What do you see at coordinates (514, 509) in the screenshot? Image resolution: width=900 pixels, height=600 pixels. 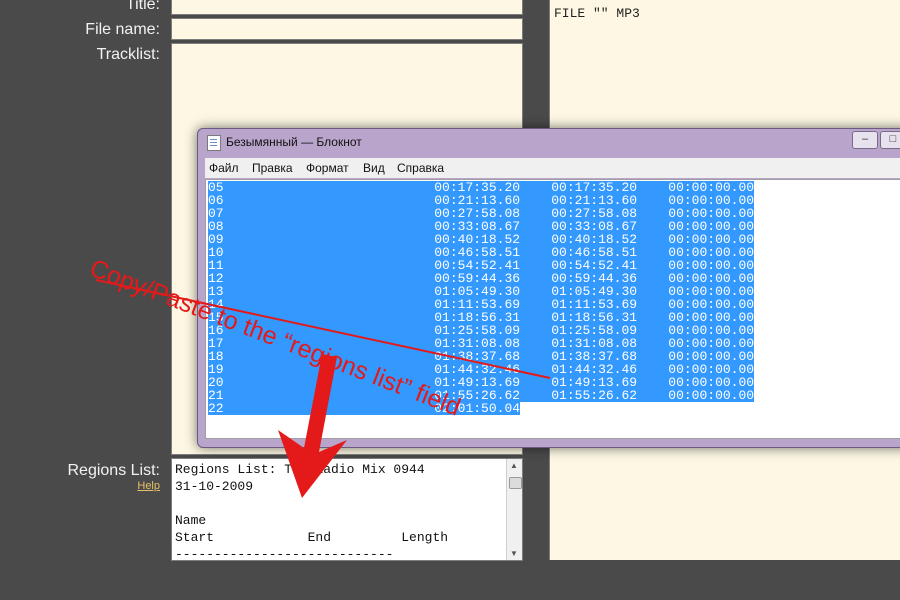 I see `regions-scrollbar: ▲ ▼` at bounding box center [514, 509].